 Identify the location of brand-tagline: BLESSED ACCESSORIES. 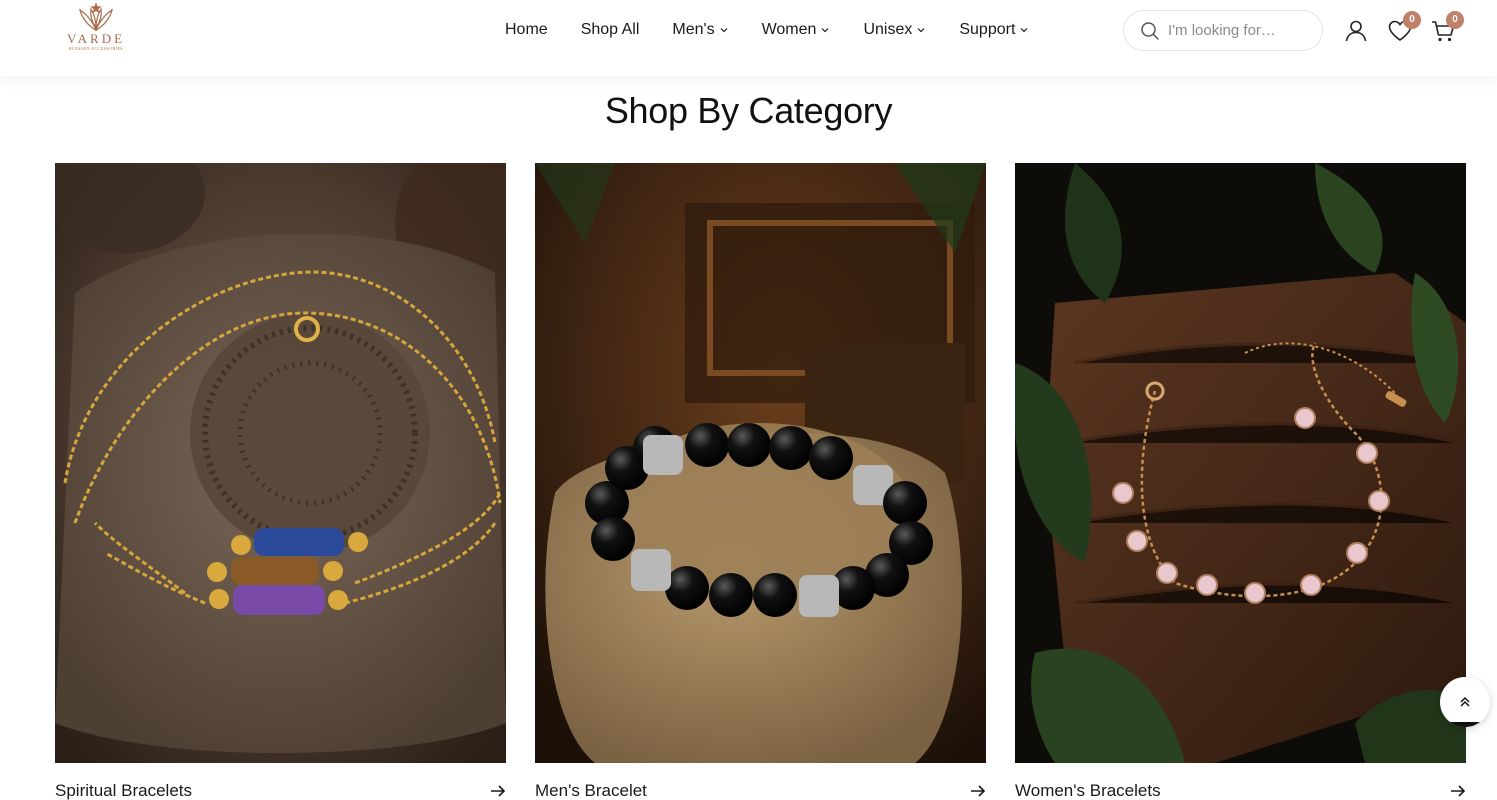
(96, 48).